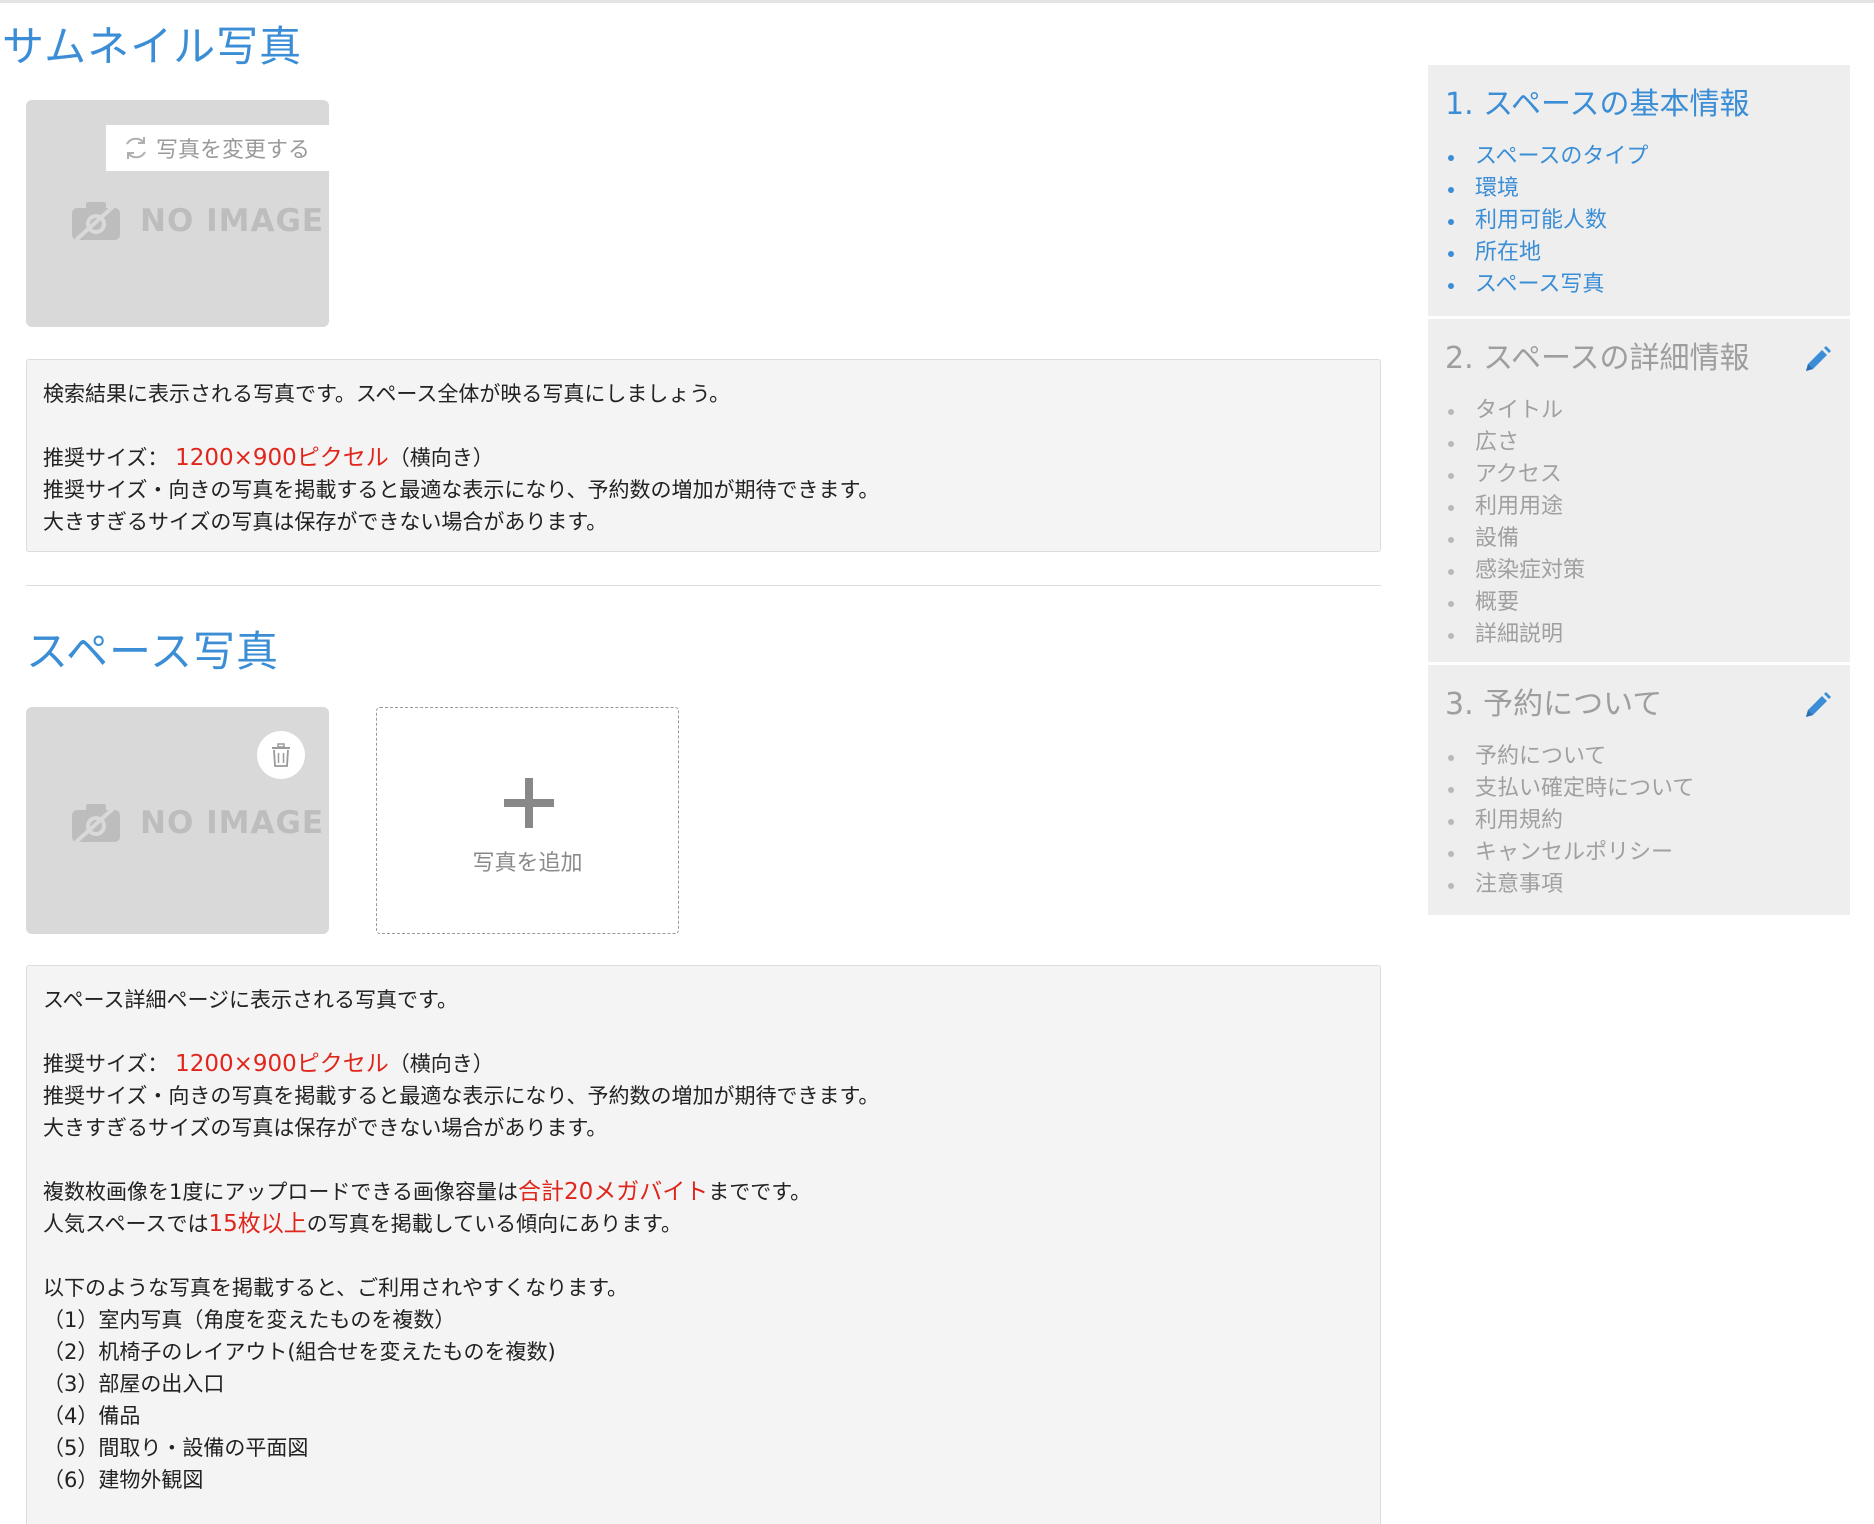 The width and height of the screenshot is (1874, 1524). What do you see at coordinates (249, 1320) in the screenshot?
I see `list-item: （1）室内写真（角度を変えたものを複数）` at bounding box center [249, 1320].